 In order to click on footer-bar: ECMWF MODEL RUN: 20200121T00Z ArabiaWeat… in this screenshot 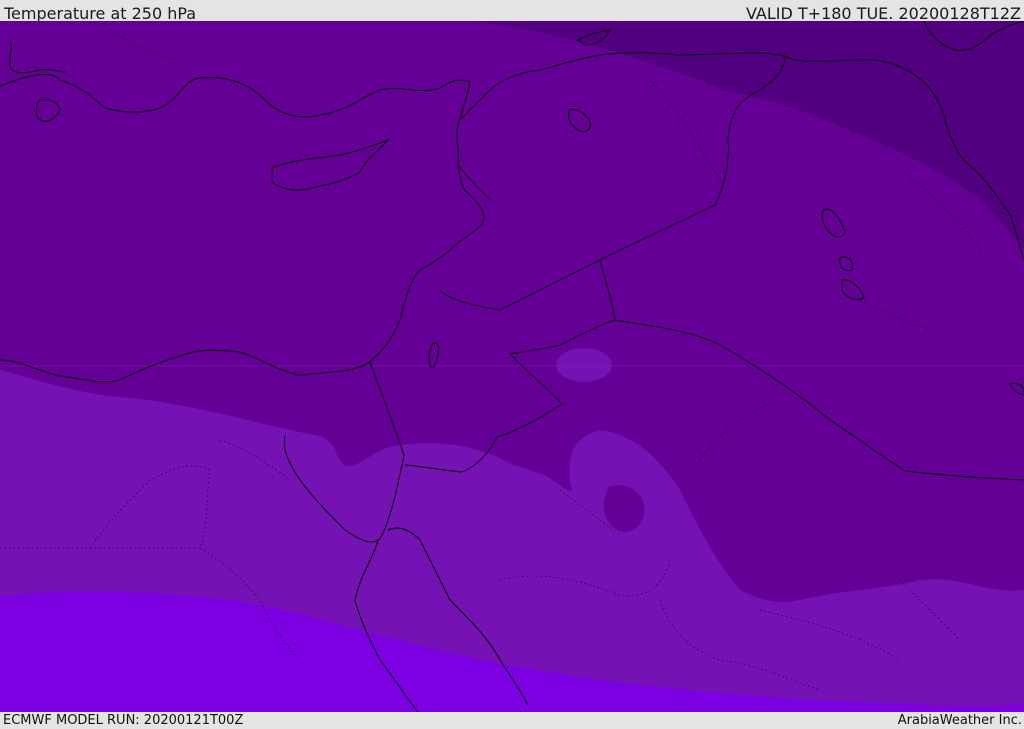, I will do `click(512, 720)`.